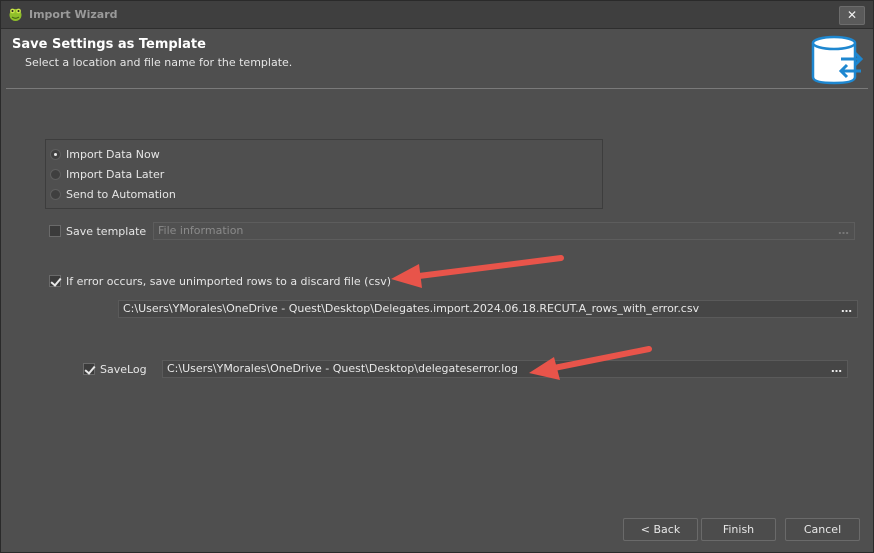 This screenshot has width=874, height=553. Describe the element at coordinates (201, 230) in the screenshot. I see `template-file-placeholder: File information` at that location.